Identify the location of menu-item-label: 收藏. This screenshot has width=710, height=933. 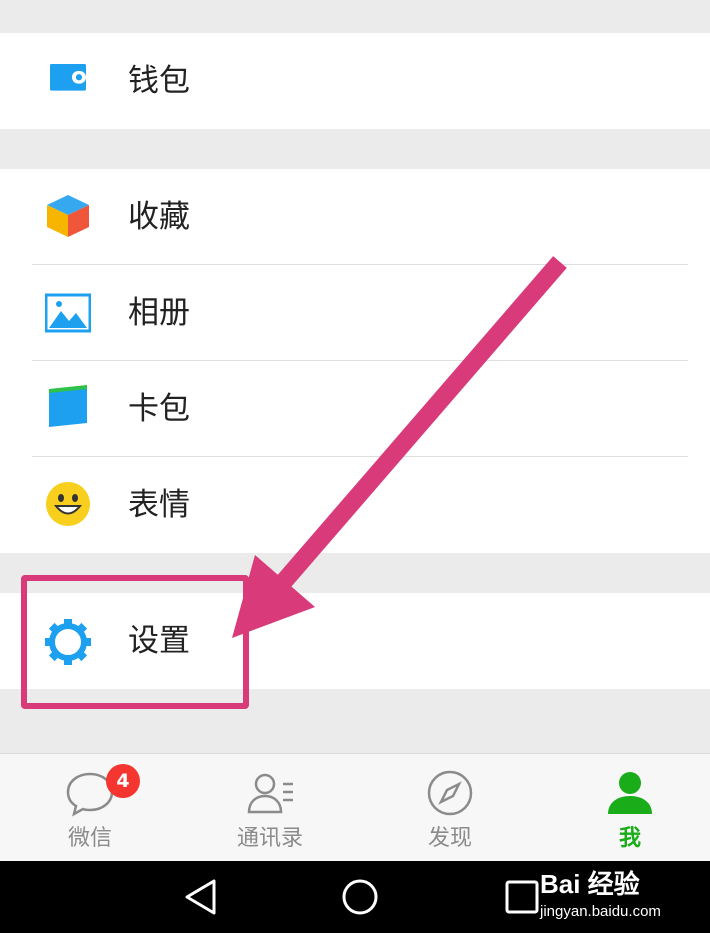
(159, 217).